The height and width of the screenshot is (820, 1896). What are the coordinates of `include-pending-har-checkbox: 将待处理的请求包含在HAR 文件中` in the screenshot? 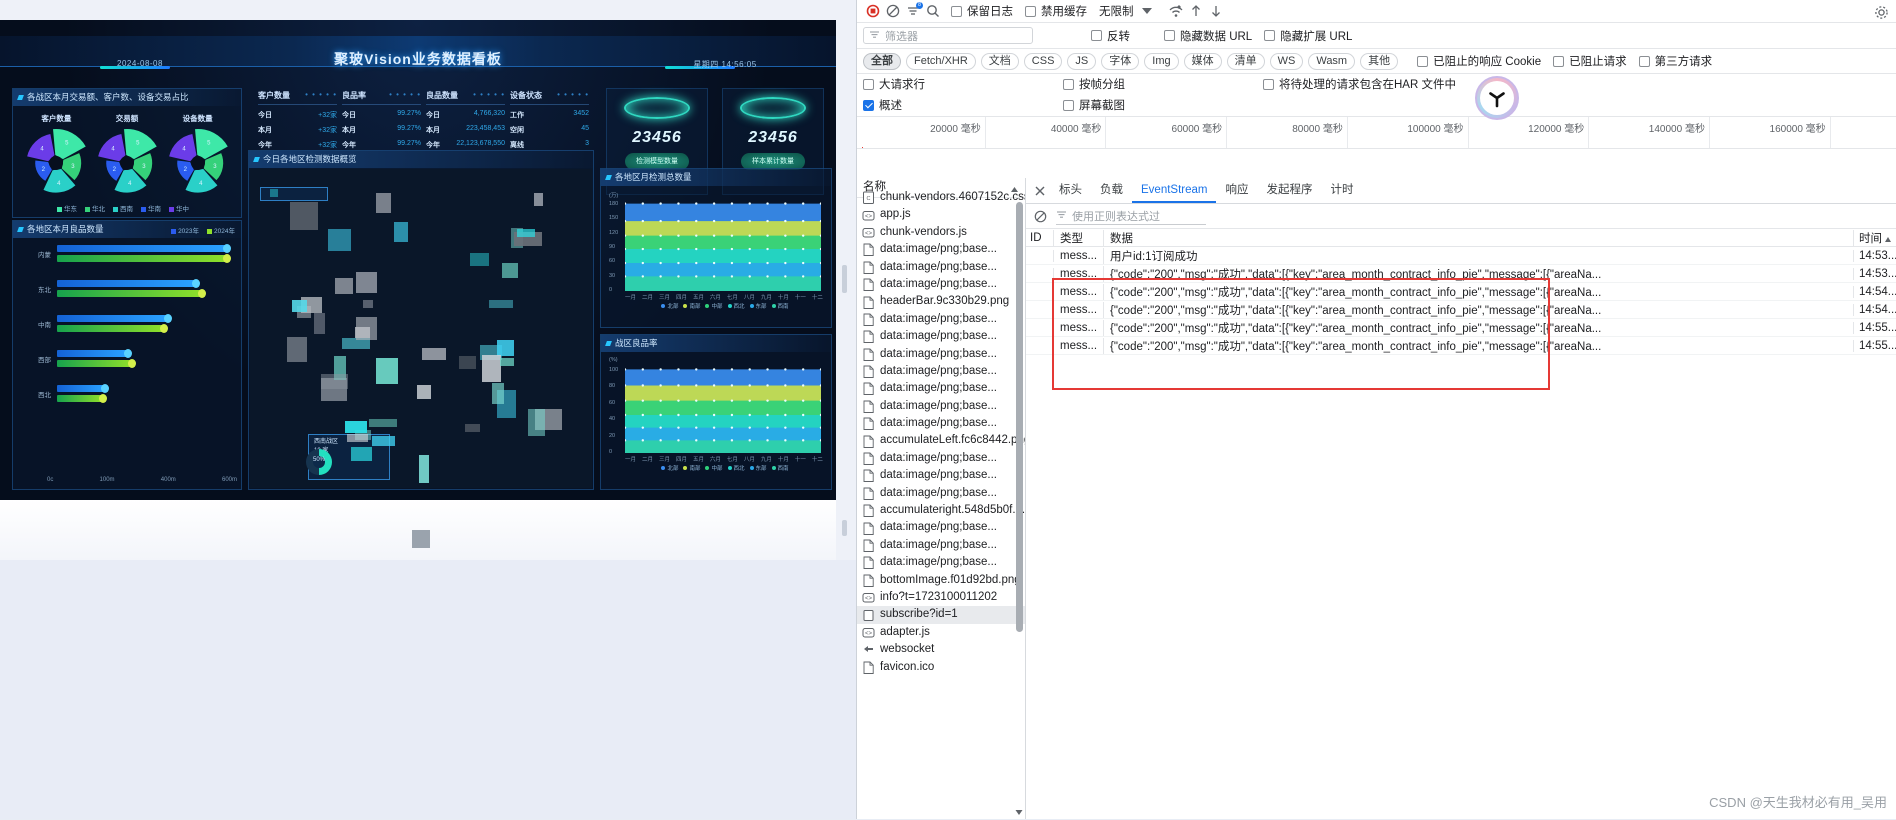 It's located at (1359, 84).